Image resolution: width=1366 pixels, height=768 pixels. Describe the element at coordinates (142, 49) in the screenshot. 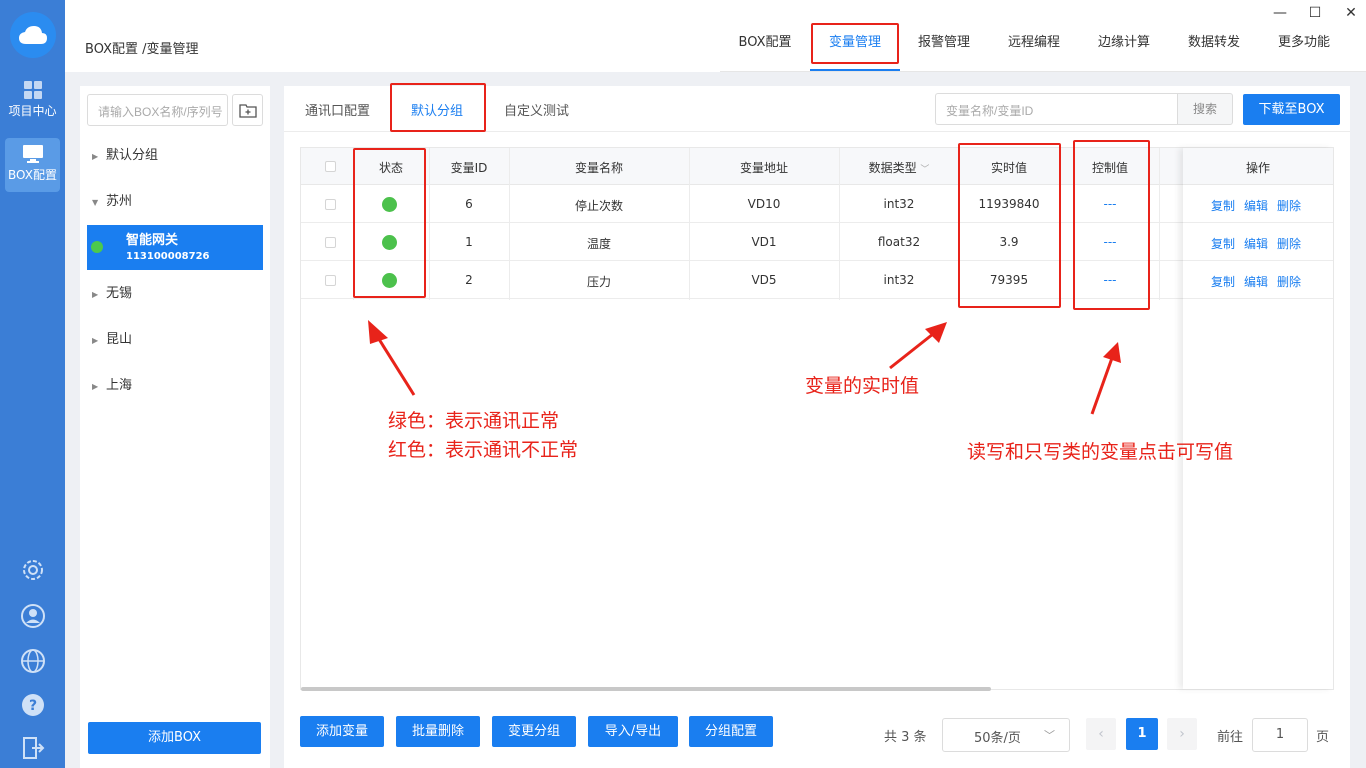

I see `breadcrumb: BOX配置 /变量管理` at that location.